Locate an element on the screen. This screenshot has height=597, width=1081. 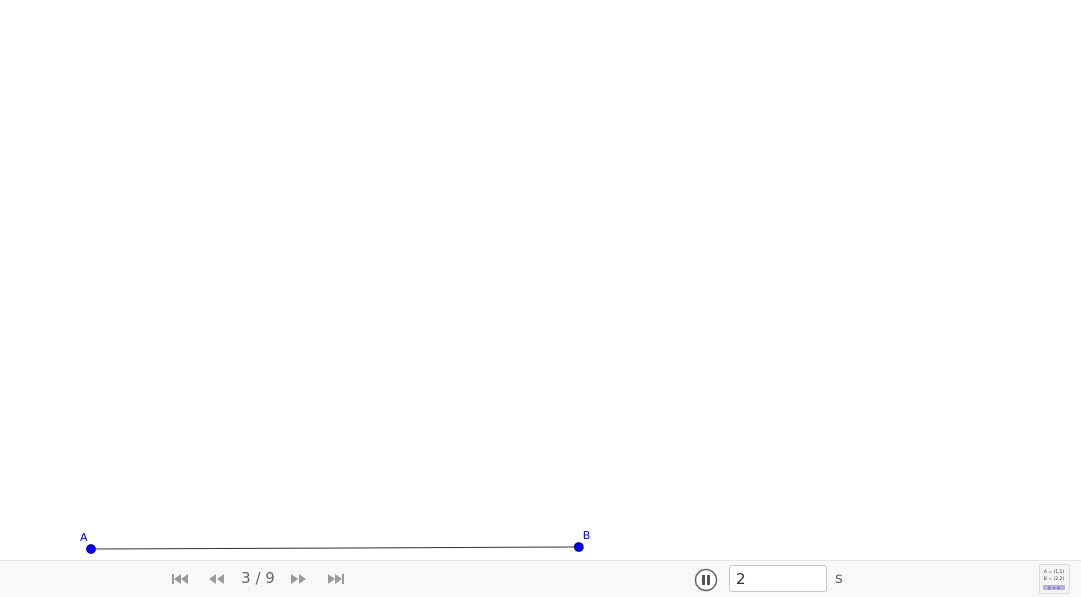
next-step-button is located at coordinates (299, 579).